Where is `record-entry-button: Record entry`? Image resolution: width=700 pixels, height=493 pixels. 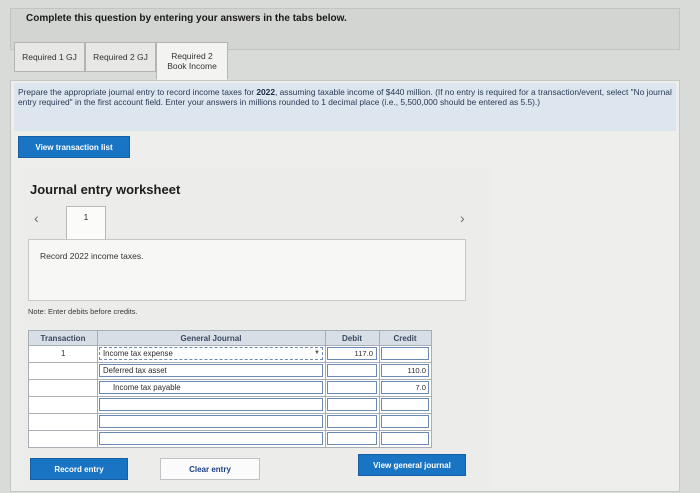
record-entry-button: Record entry is located at coordinates (79, 469).